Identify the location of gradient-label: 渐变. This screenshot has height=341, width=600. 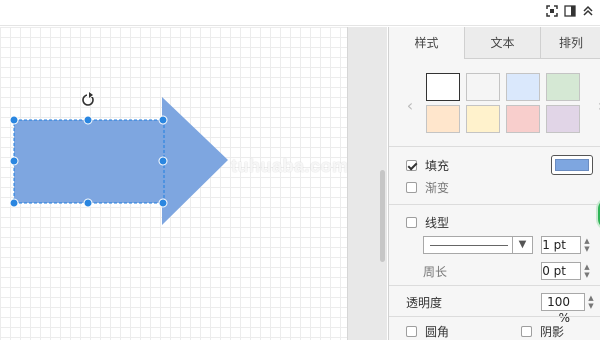
(437, 187).